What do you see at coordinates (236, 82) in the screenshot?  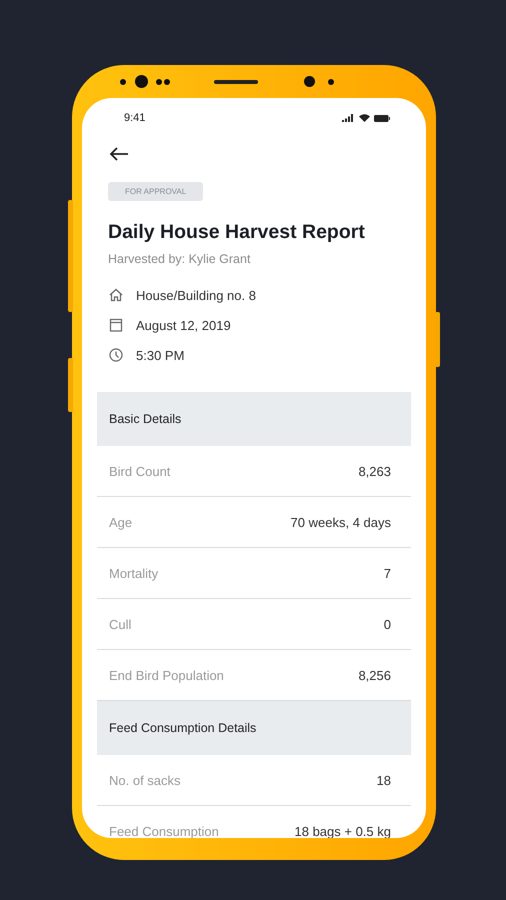 I see `speaker-grille` at bounding box center [236, 82].